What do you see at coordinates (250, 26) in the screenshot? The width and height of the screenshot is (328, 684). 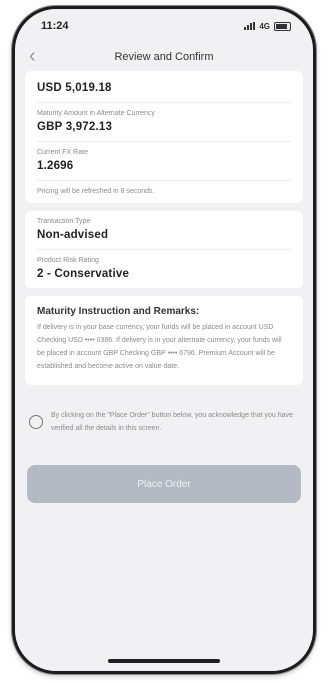 I see `signal-icon` at bounding box center [250, 26].